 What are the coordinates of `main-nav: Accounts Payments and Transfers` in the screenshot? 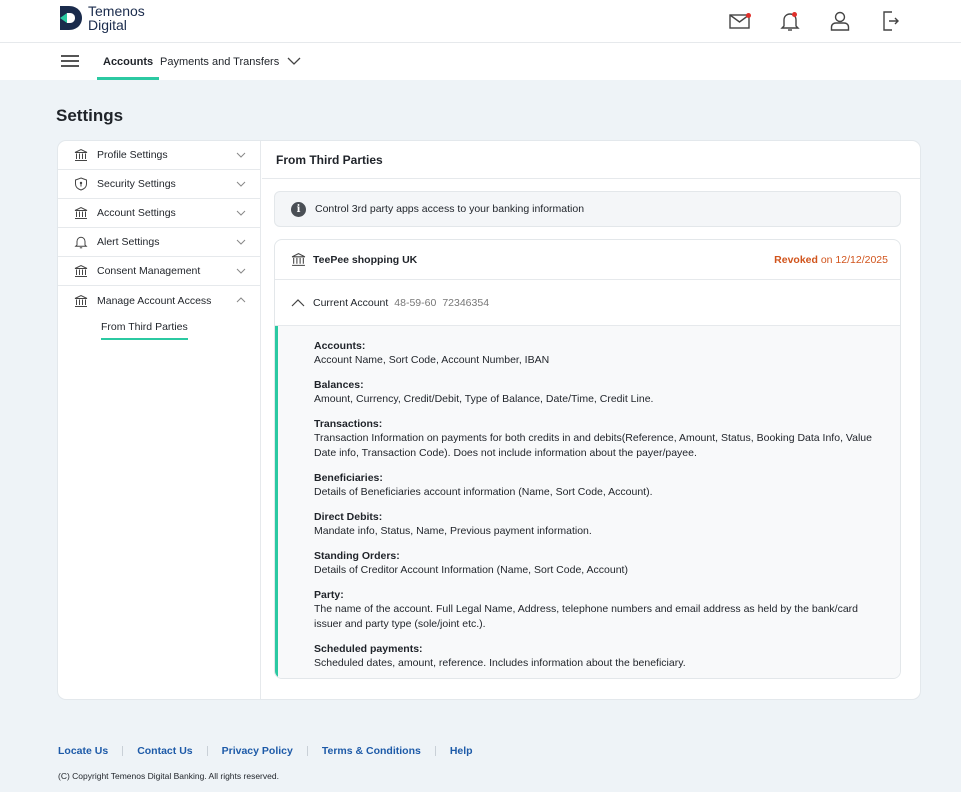 It's located at (480, 61).